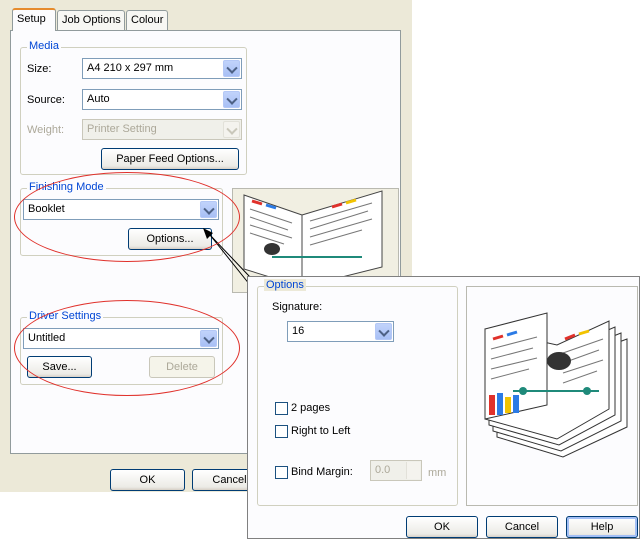  I want to click on driver-settings-title: Driver Settings, so click(65, 316).